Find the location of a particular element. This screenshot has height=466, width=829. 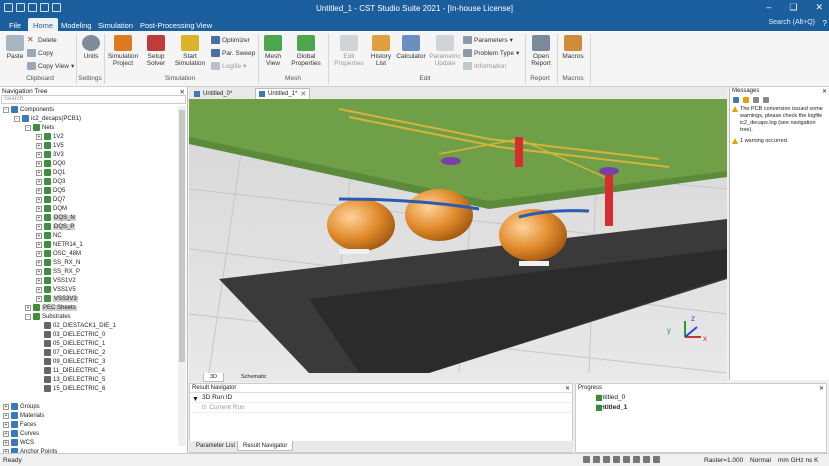

progress-item: Untitled_0 is located at coordinates (701, 398).